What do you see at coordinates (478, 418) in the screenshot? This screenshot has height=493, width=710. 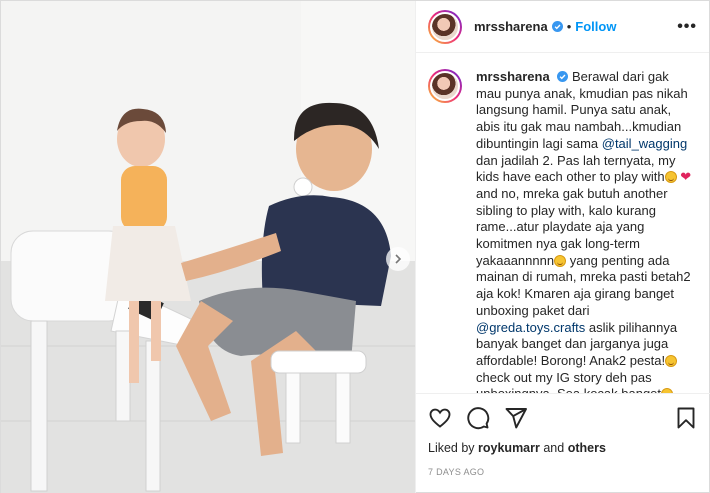 I see `comment-icon` at bounding box center [478, 418].